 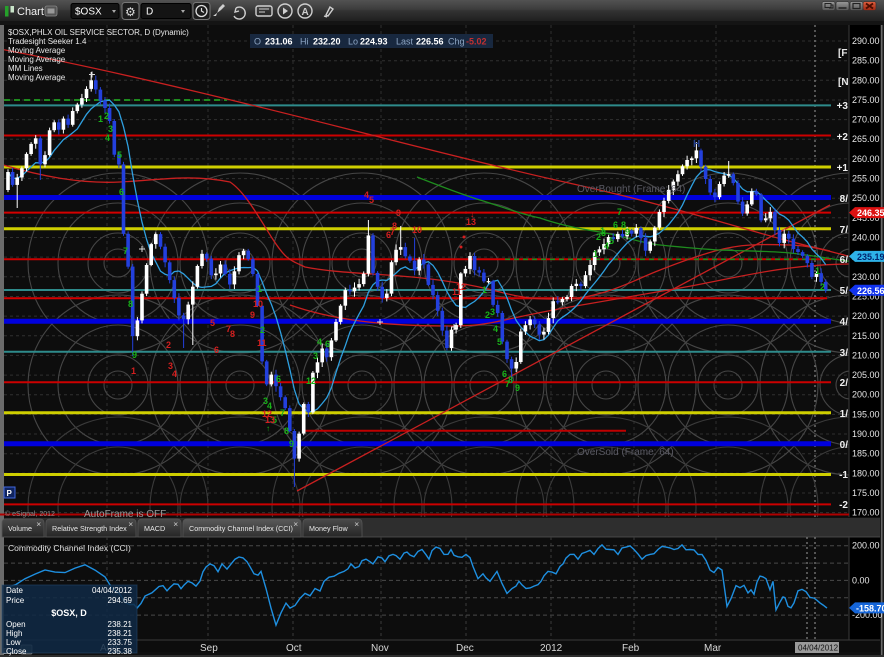 I want to click on svg-text: 235.38, so click(x=120, y=651).